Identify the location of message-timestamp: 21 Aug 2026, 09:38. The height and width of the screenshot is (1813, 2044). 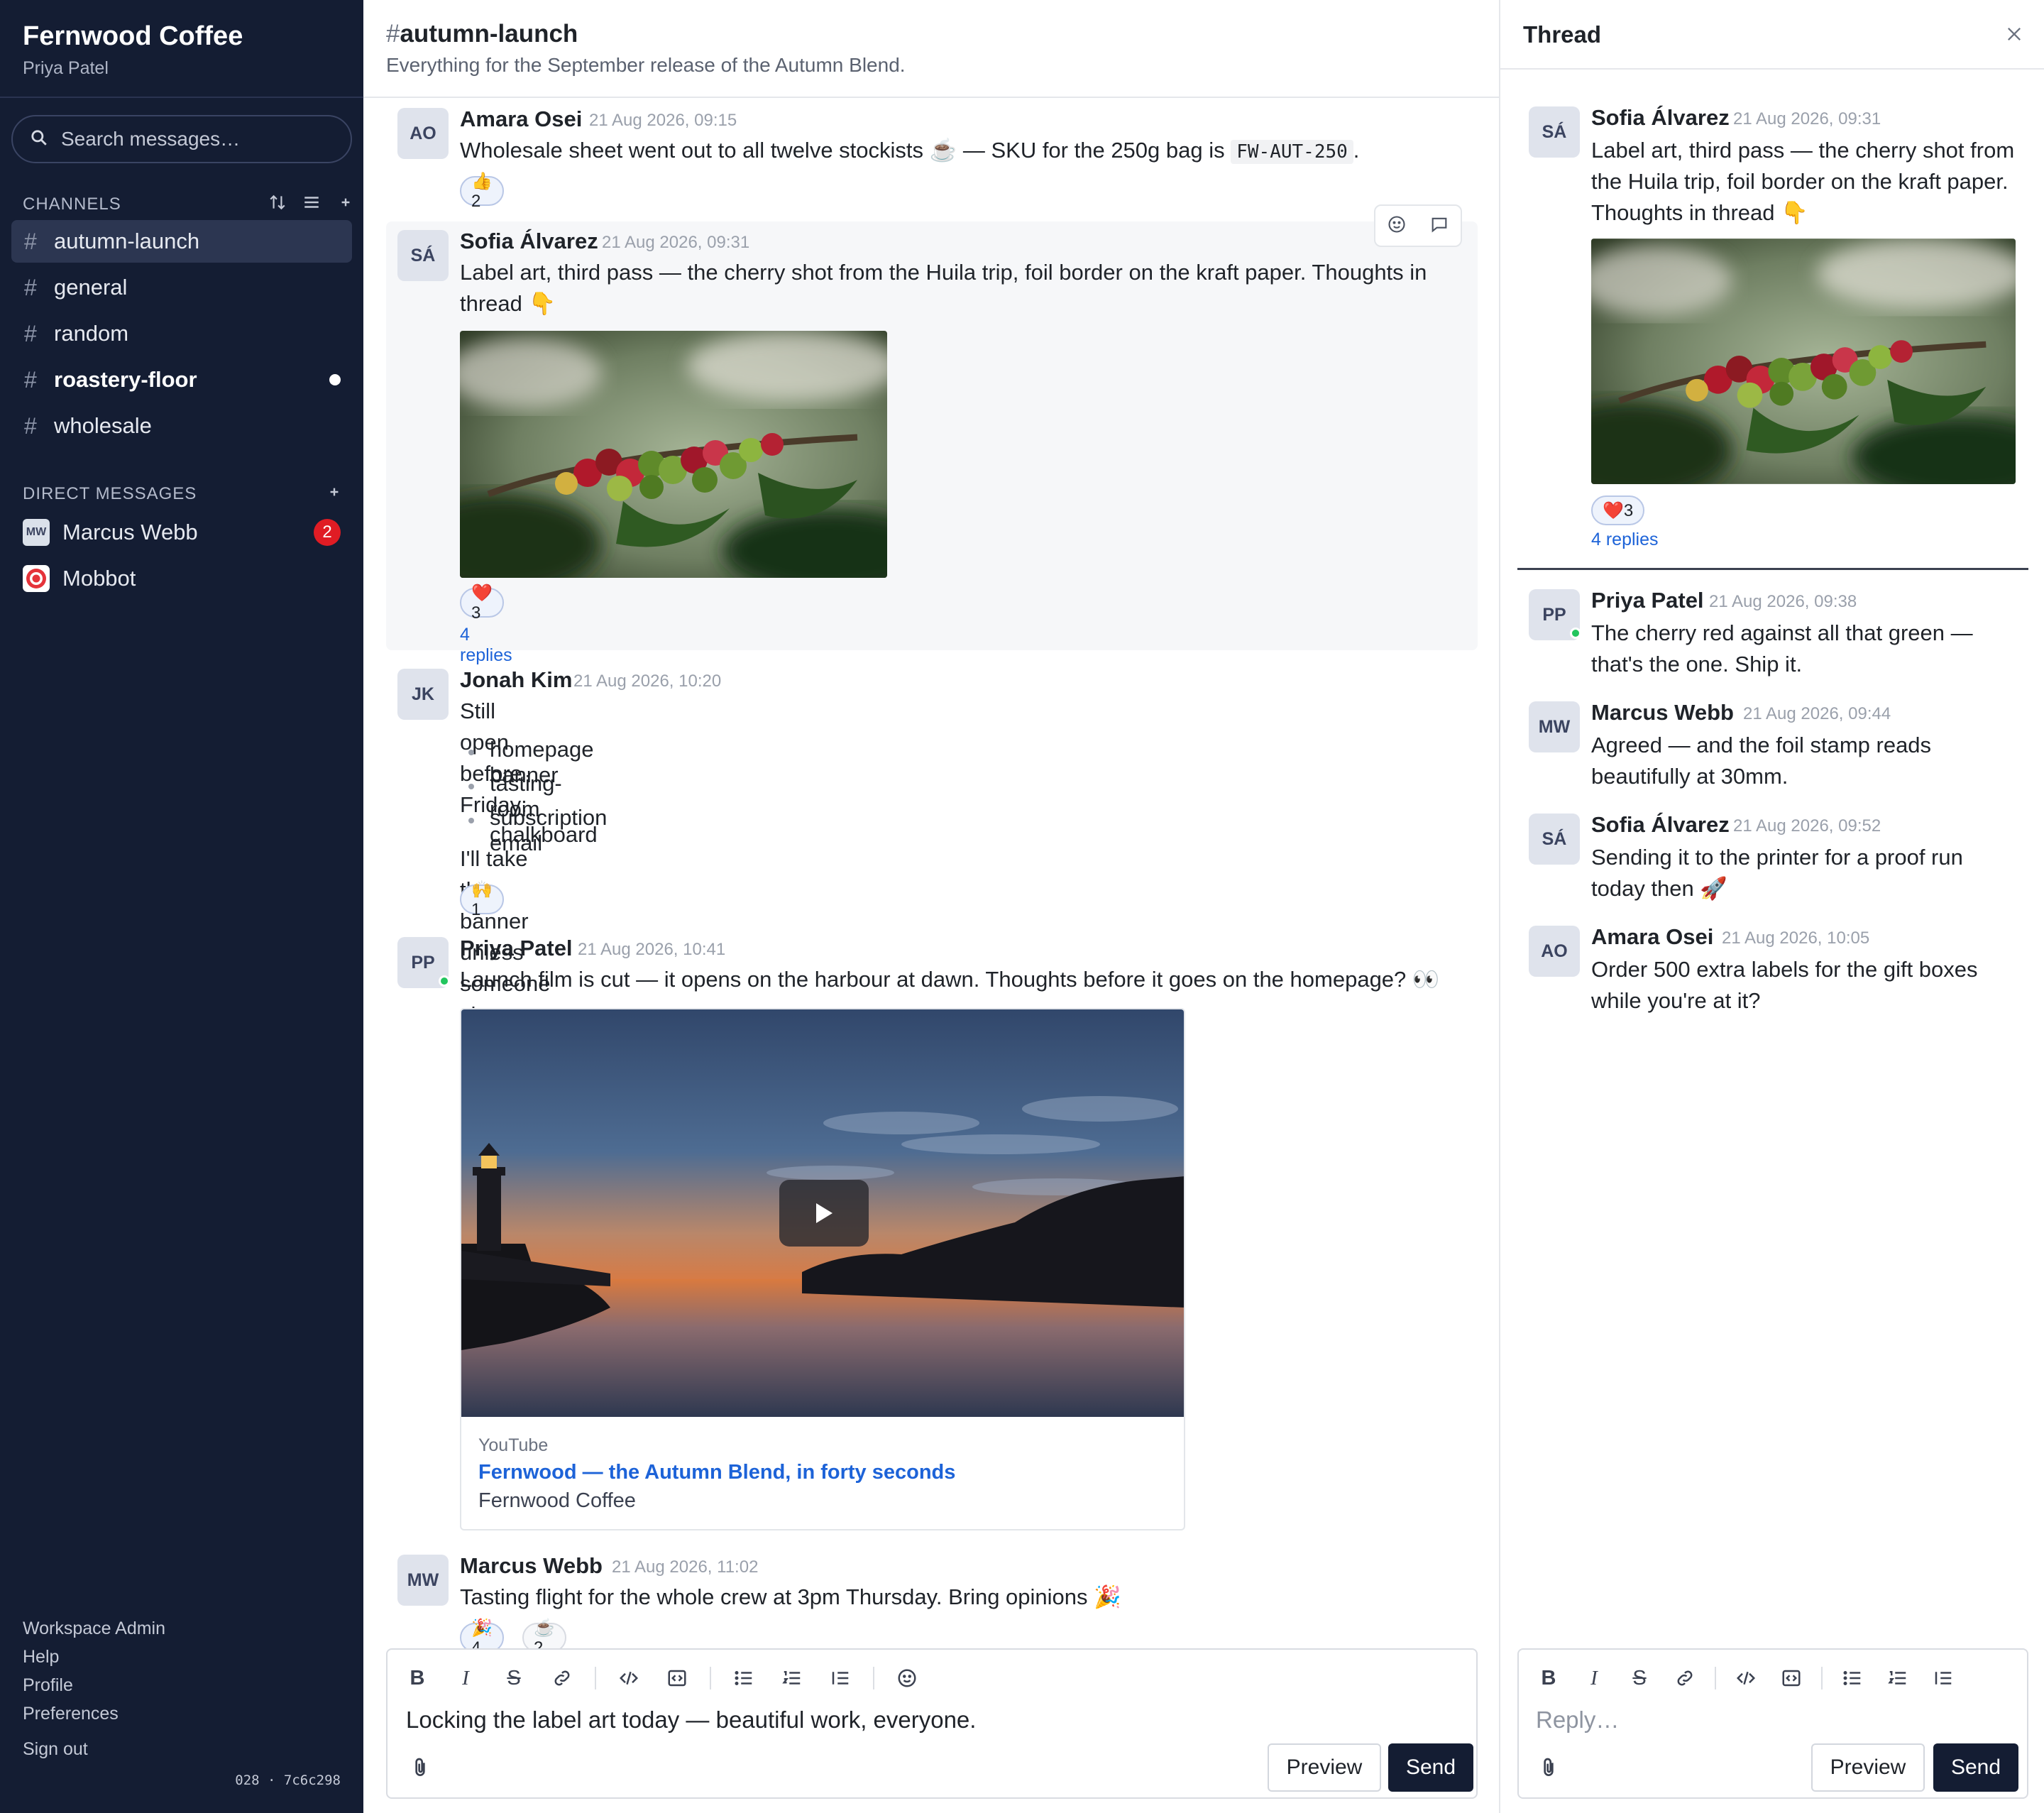
(1783, 602).